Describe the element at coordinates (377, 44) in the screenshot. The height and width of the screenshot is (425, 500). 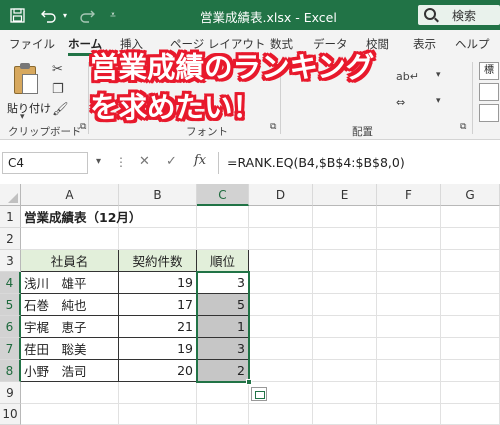
I see `tab-review: 校閲` at that location.